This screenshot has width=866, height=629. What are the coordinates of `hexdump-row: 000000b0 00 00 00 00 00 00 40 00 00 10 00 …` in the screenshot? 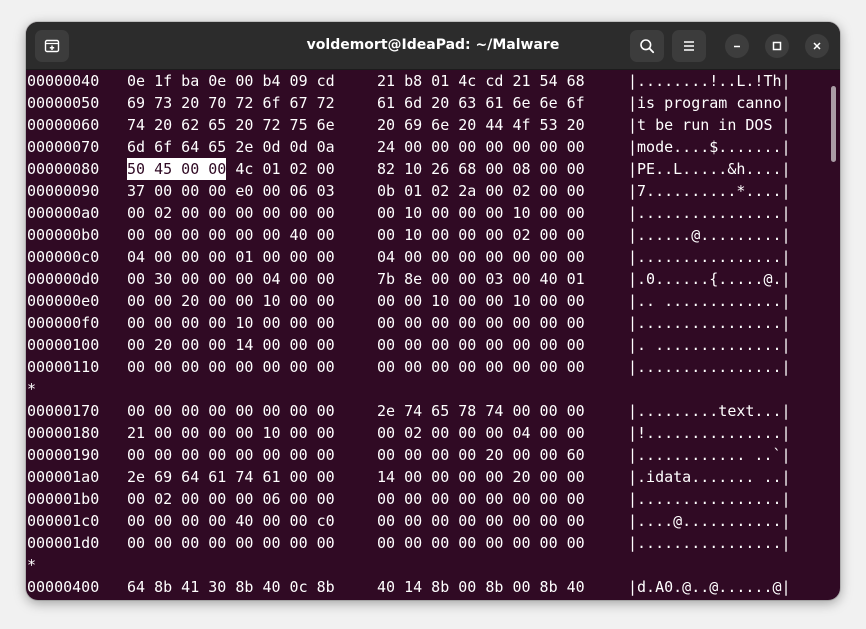 It's located at (426, 235).